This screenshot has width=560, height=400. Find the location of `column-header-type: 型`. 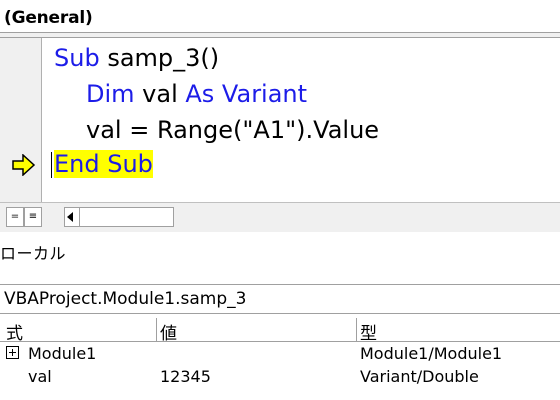

column-header-type: 型 is located at coordinates (368, 331).